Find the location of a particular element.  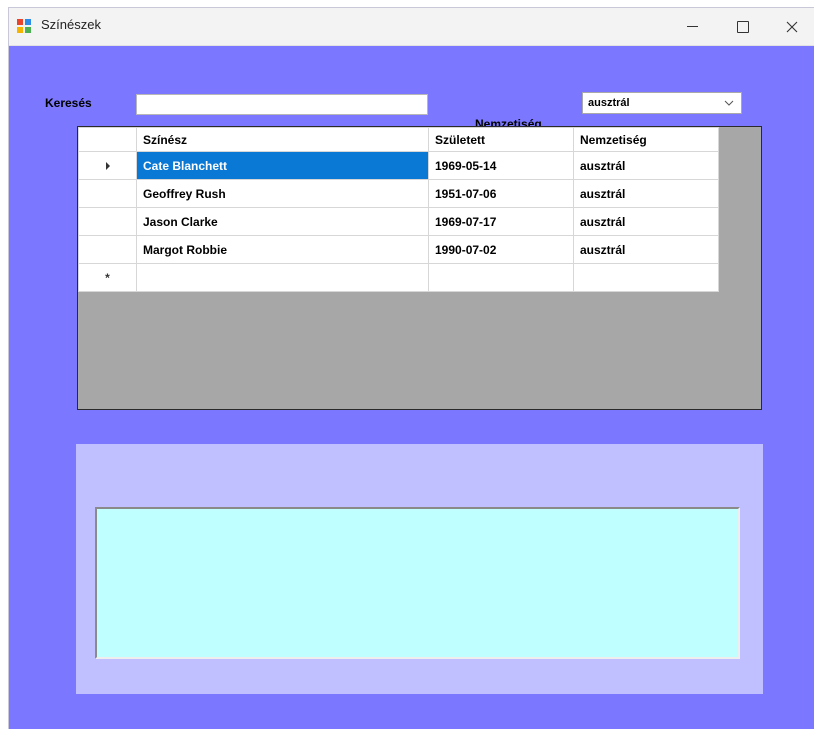

app-icon is located at coordinates (24, 26).